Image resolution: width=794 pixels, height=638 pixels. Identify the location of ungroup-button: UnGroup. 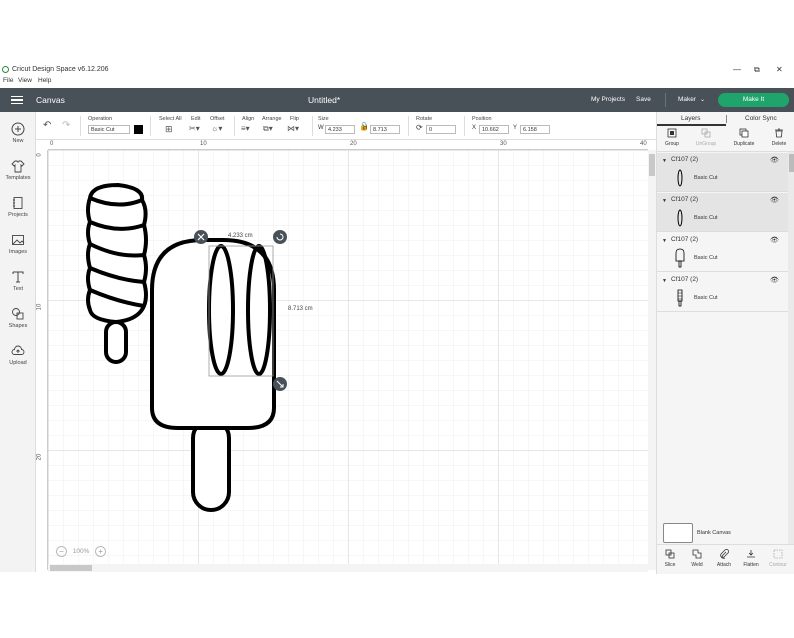
(706, 137).